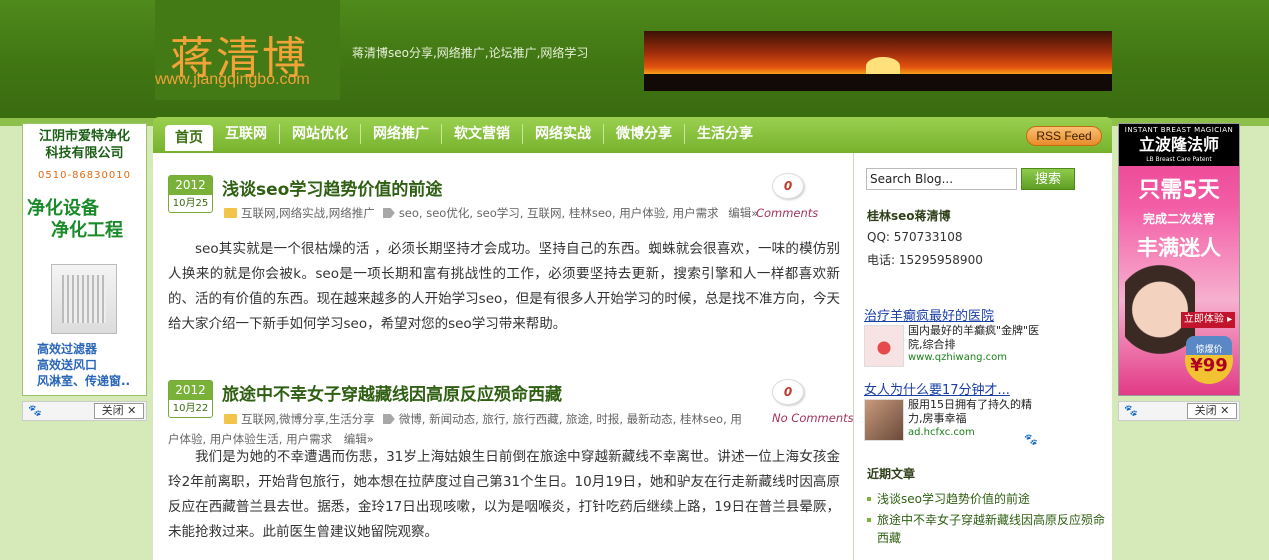 Image resolution: width=1269 pixels, height=560 pixels. What do you see at coordinates (909, 216) in the screenshot?
I see `owner-title: 桂林seo蒋清博` at bounding box center [909, 216].